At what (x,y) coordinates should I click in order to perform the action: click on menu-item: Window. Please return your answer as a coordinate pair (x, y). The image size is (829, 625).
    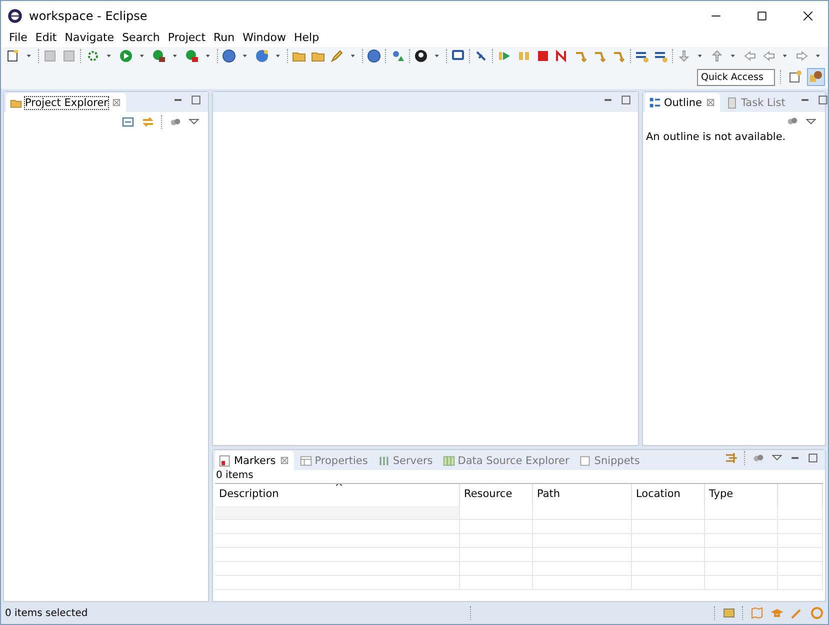
    Looking at the image, I should click on (264, 38).